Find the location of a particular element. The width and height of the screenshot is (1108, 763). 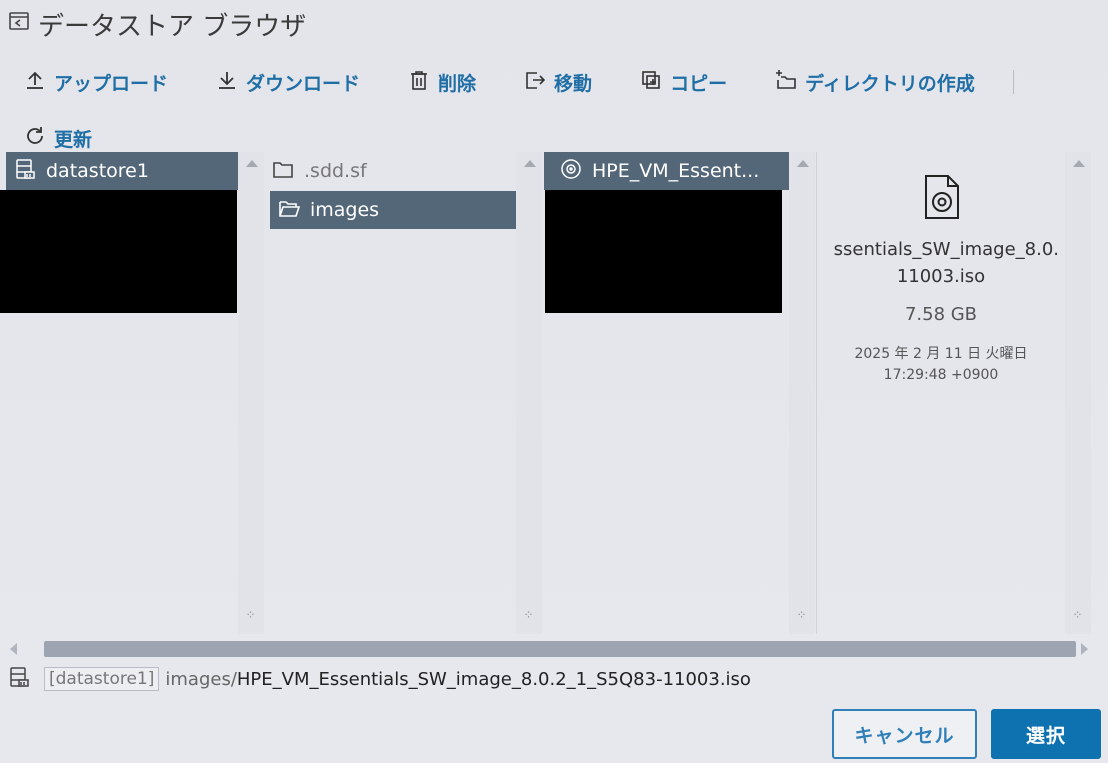

disc-image-icon is located at coordinates (571, 171).